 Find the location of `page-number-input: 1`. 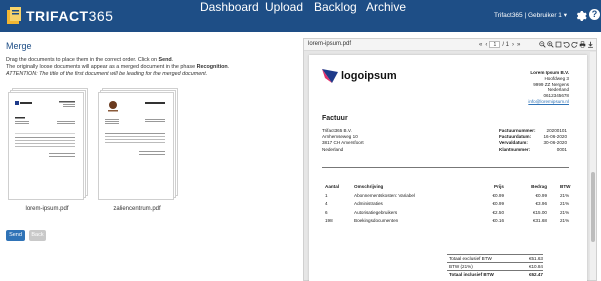

page-number-input: 1 is located at coordinates (495, 44).